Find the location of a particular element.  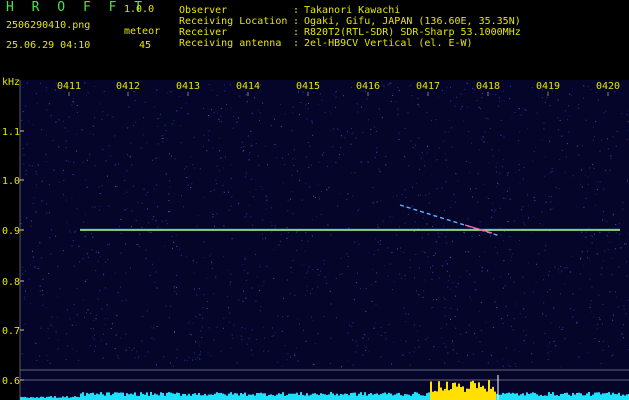

file-name: 2506290410.png is located at coordinates (48, 25).